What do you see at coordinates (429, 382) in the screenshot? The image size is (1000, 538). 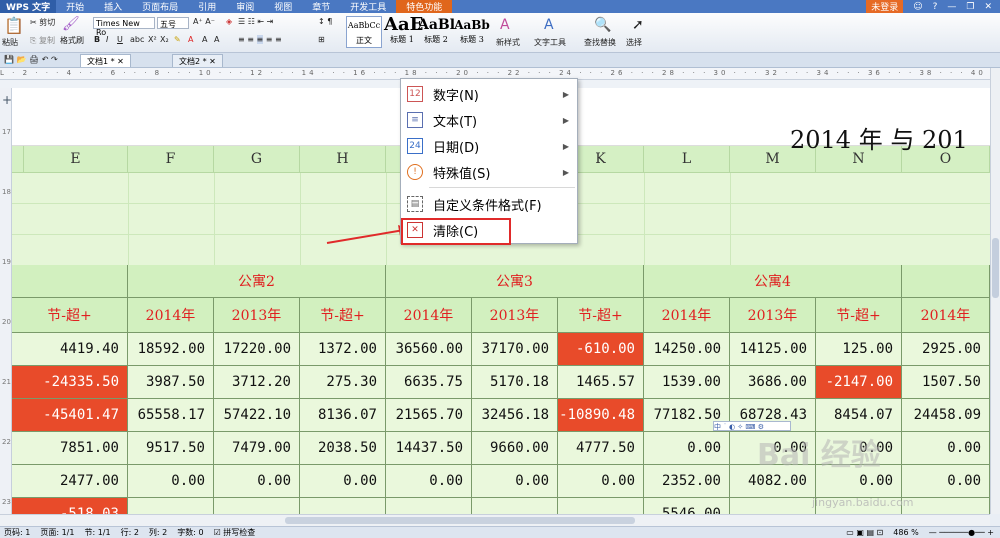 I see `table-cell: 6635.75` at bounding box center [429, 382].